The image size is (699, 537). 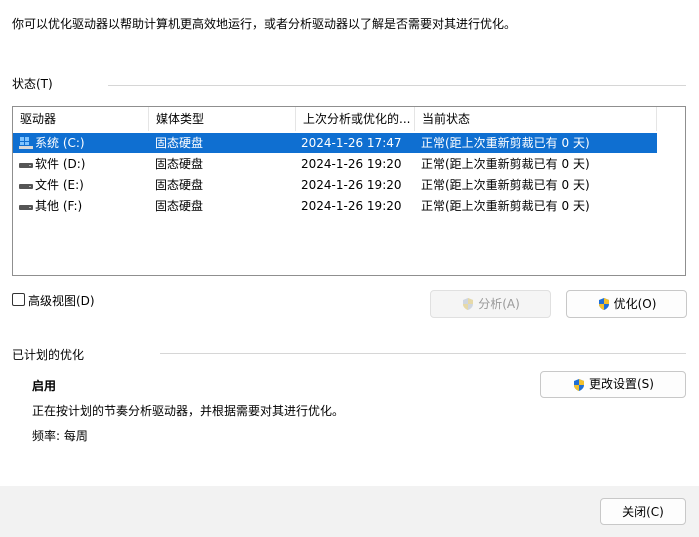 What do you see at coordinates (48, 355) in the screenshot?
I see `scheduled-section-label: 已计划的优化` at bounding box center [48, 355].